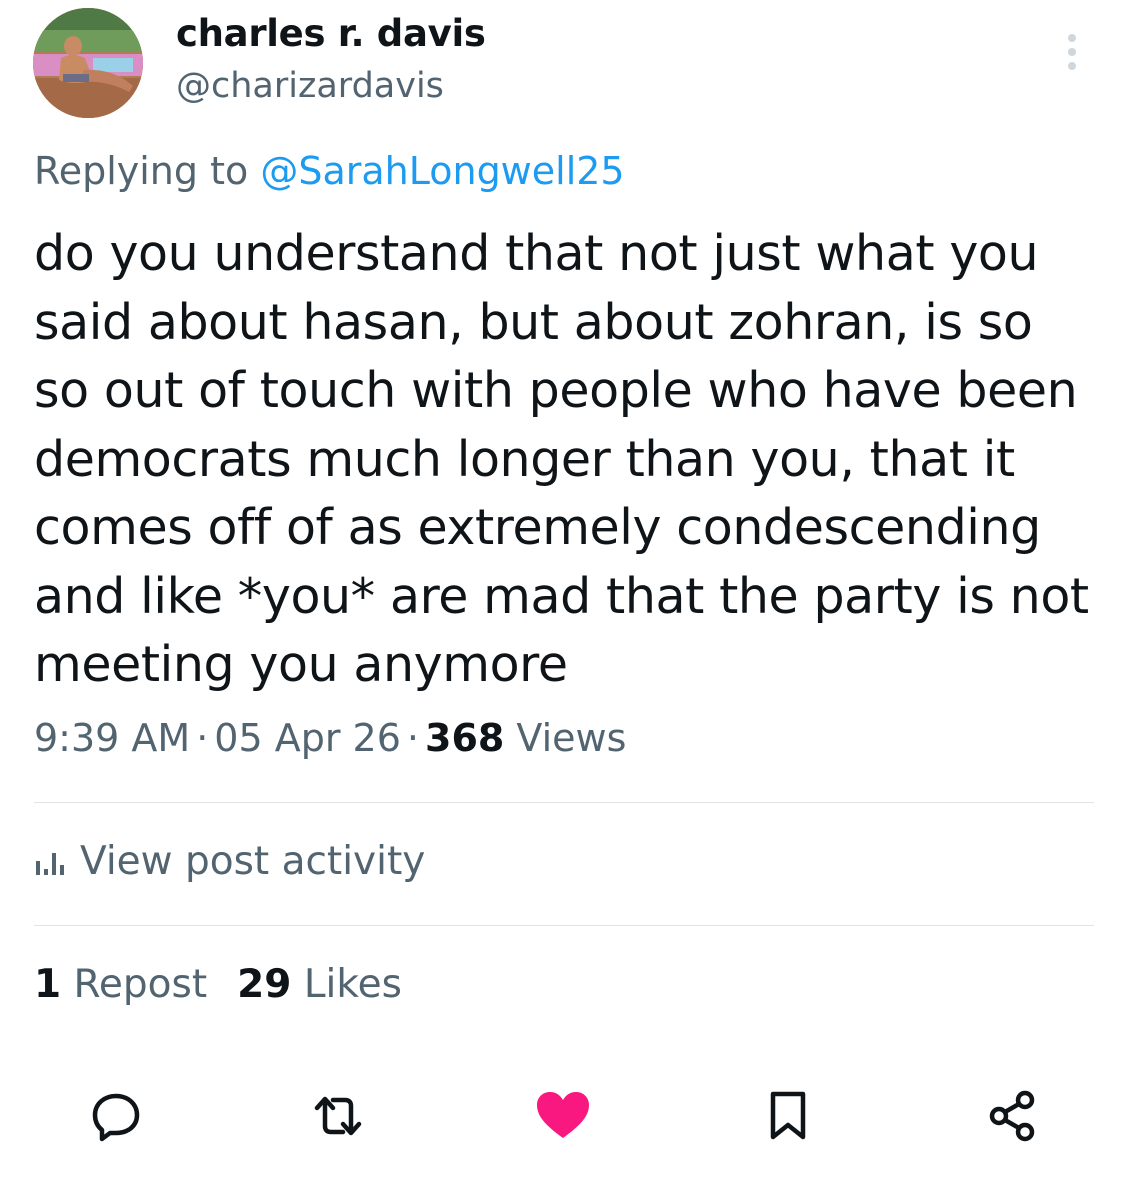 The width and height of the screenshot is (1127, 1200). I want to click on replying-to-label: Replying to, so click(141, 171).